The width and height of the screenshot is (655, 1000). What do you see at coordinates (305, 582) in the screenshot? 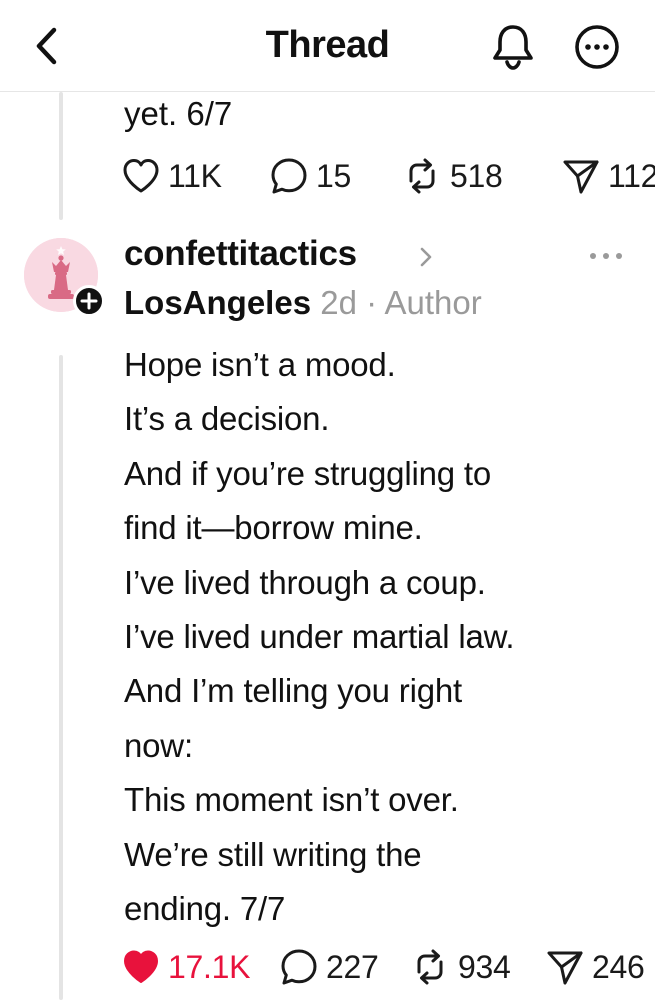
I see `post-line: I’ve lived through a coup.` at bounding box center [305, 582].